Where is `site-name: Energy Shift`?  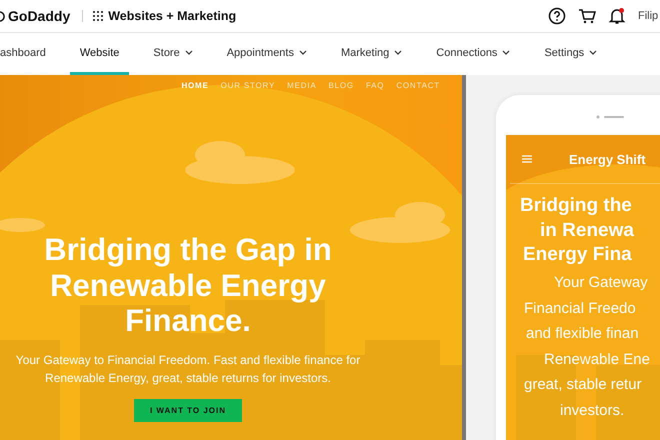
site-name: Energy Shift is located at coordinates (607, 159).